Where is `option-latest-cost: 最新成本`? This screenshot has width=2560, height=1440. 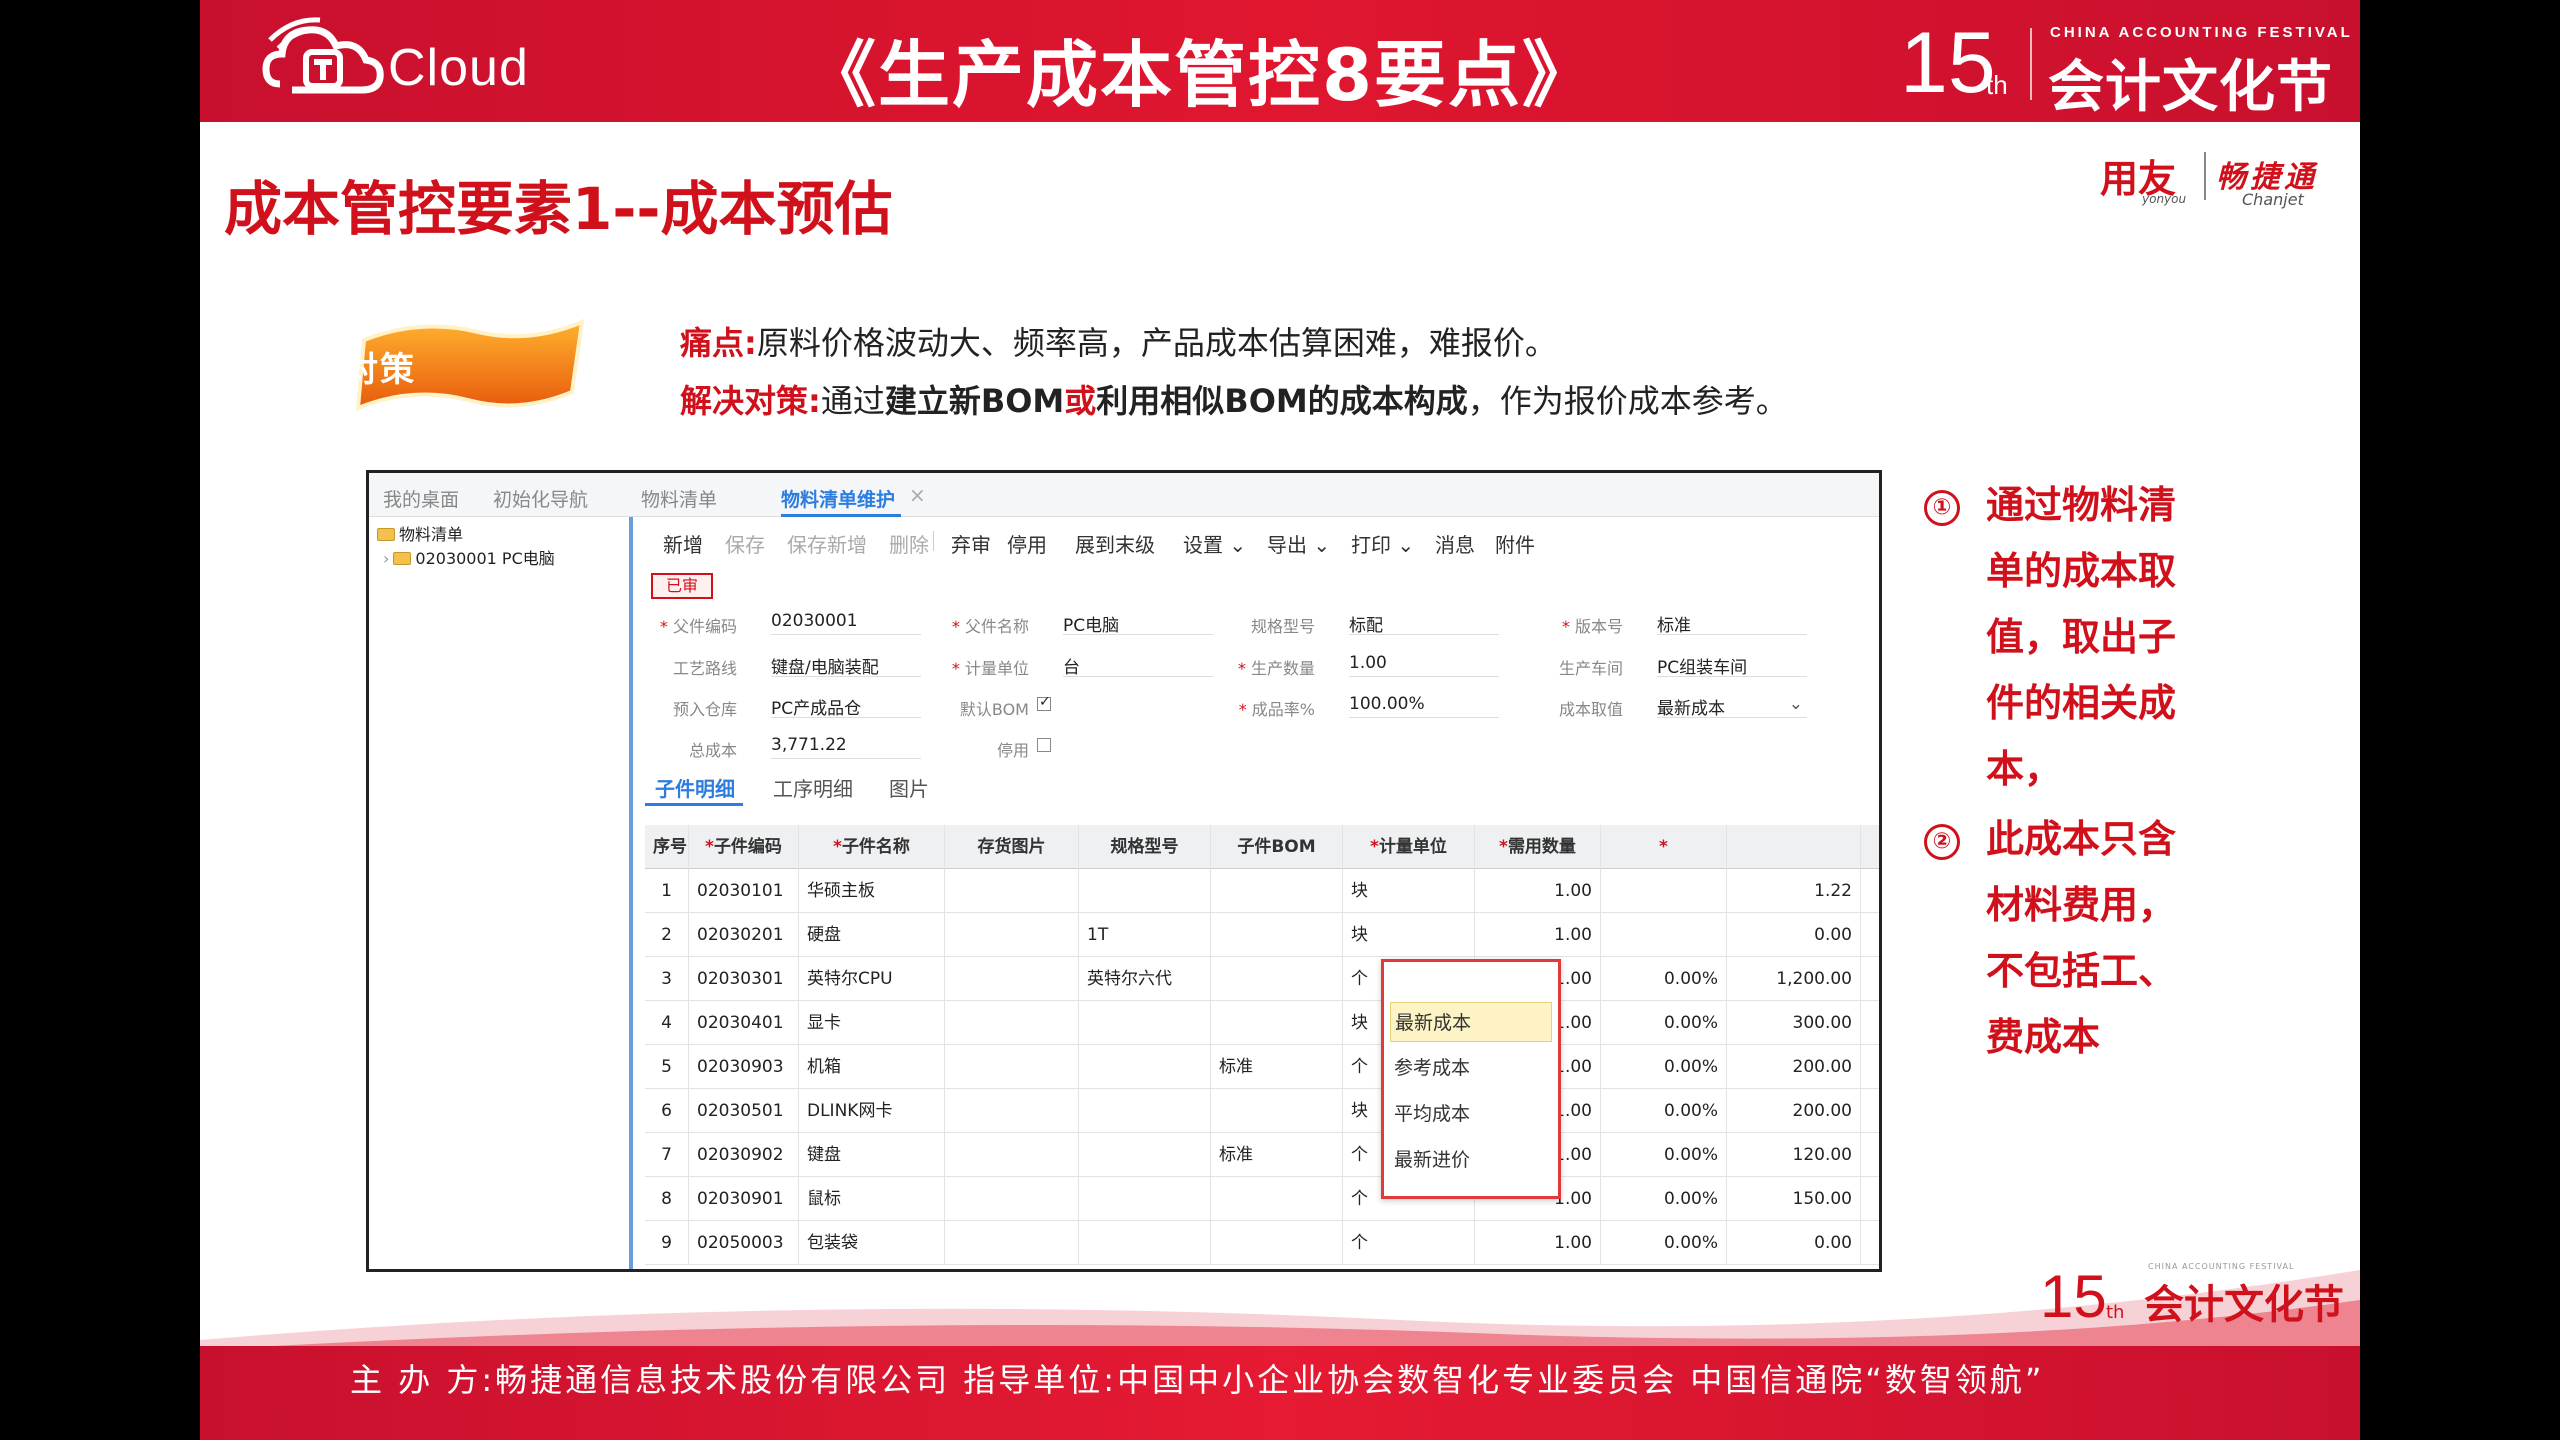 option-latest-cost: 最新成本 is located at coordinates (1471, 1022).